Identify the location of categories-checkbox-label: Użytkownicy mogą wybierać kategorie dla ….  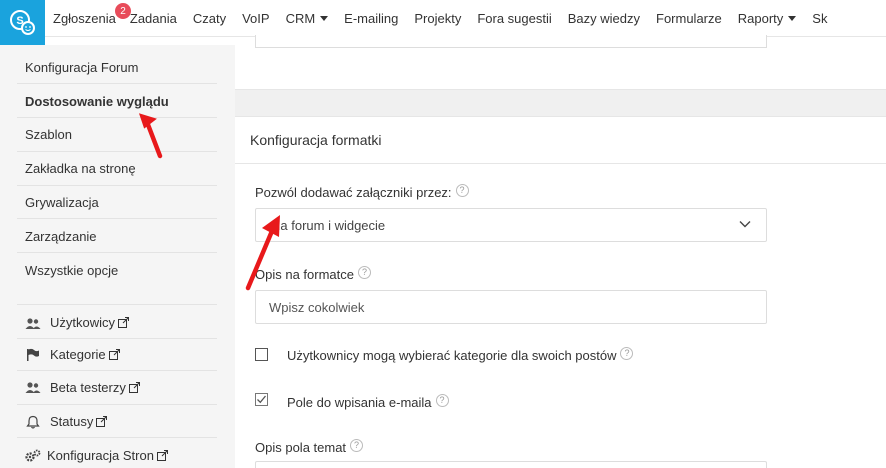
(460, 355).